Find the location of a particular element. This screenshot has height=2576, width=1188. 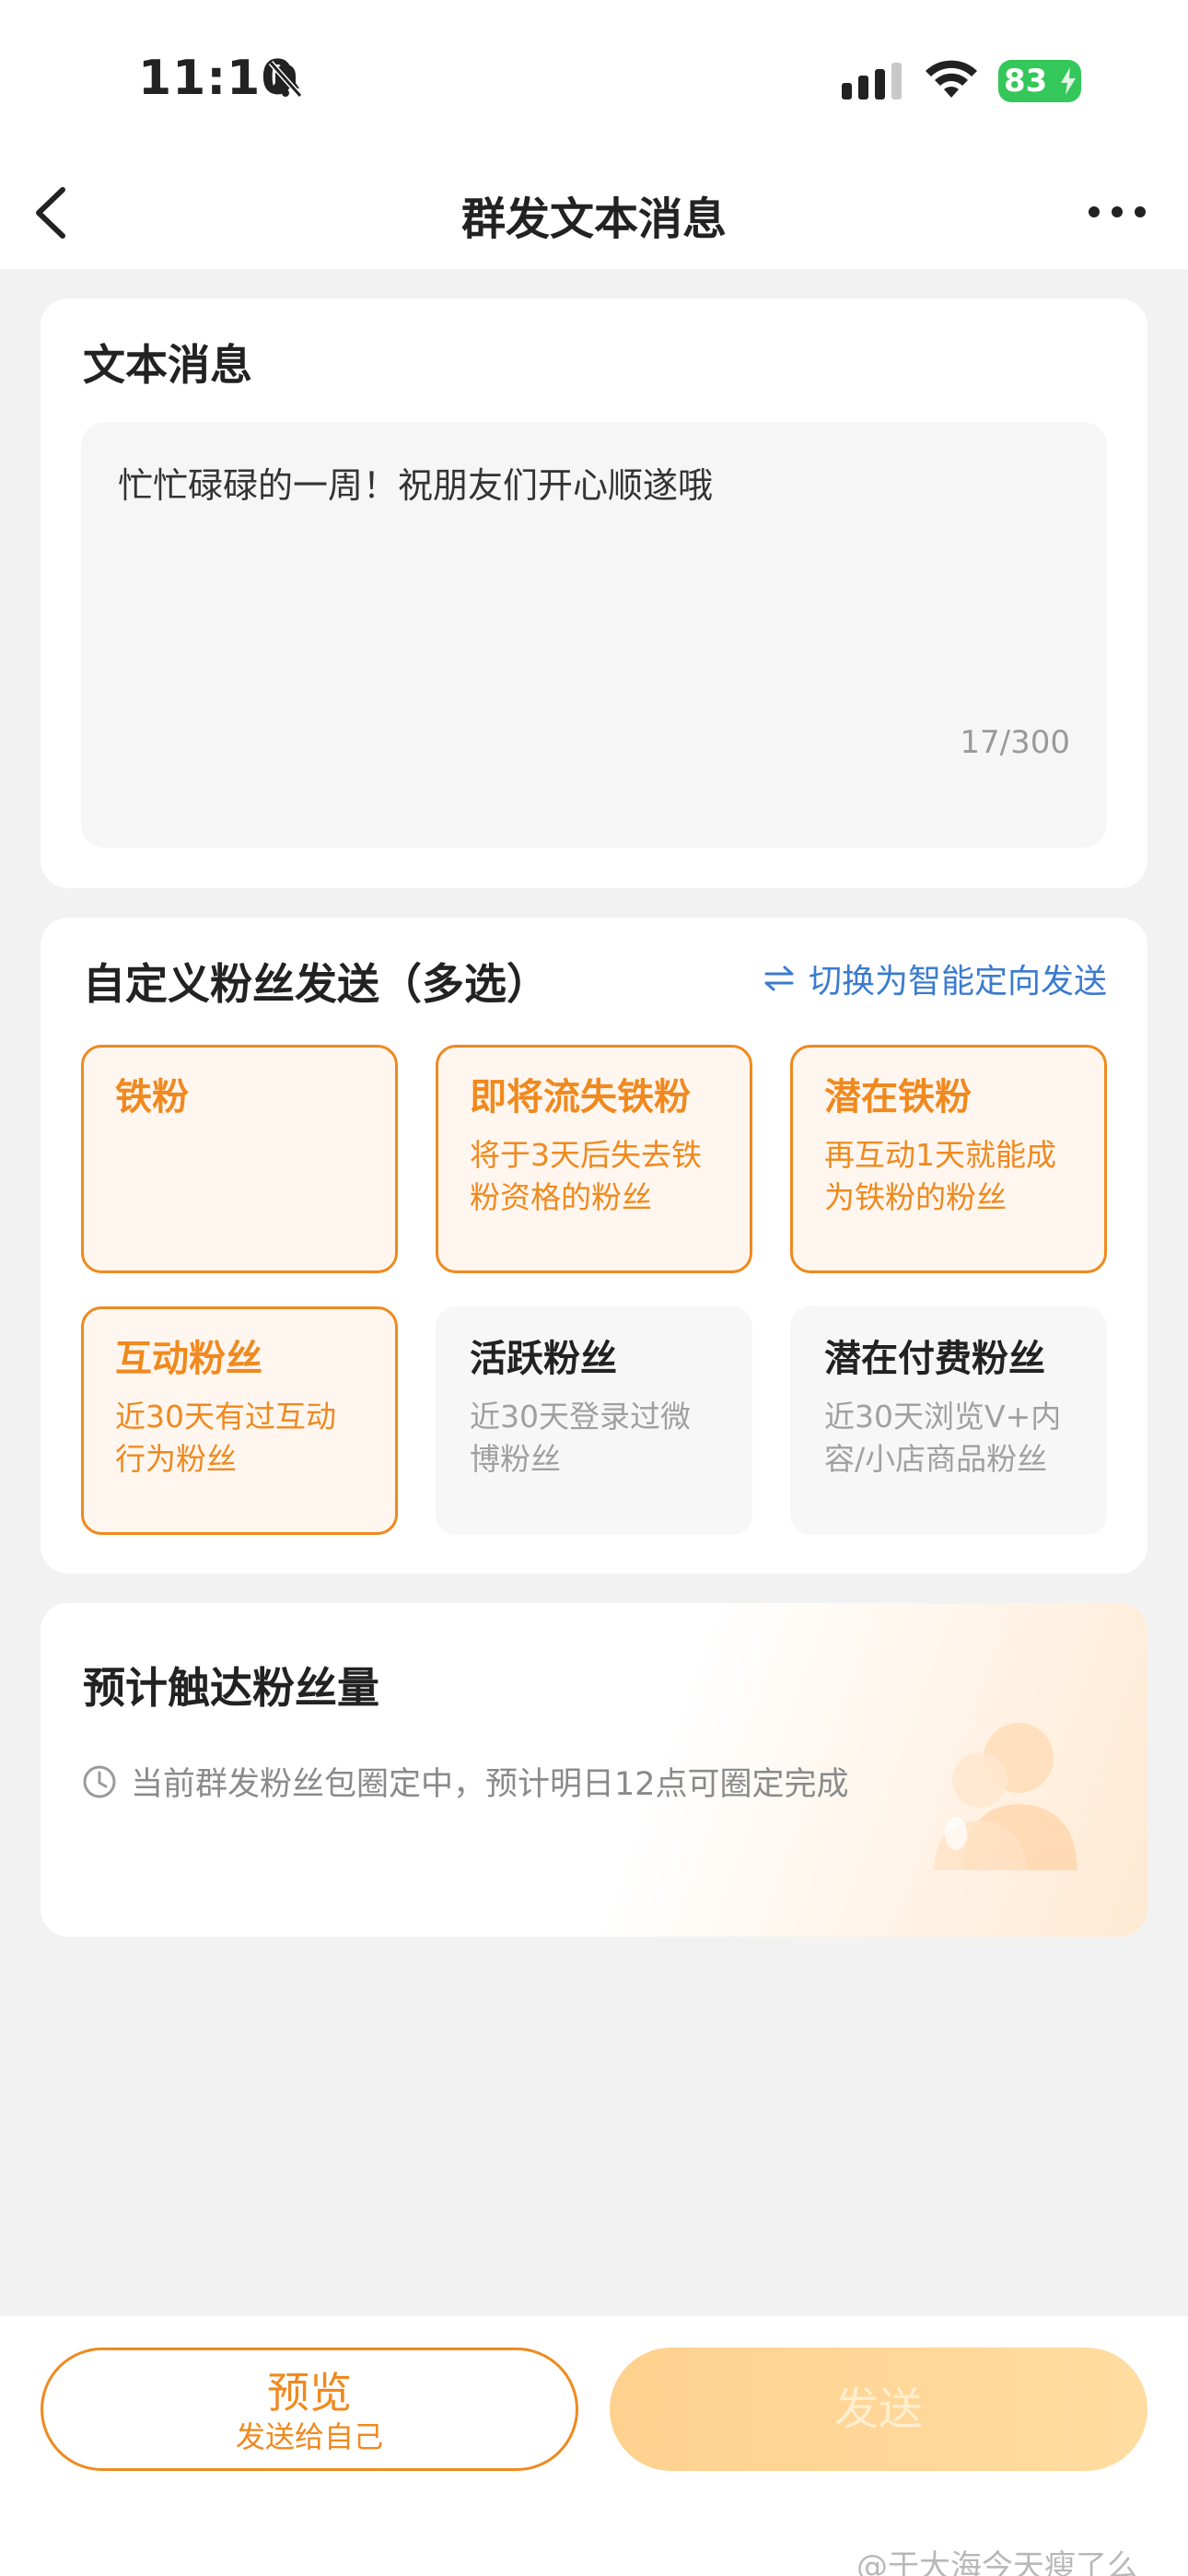

more-icon is located at coordinates (1117, 211).